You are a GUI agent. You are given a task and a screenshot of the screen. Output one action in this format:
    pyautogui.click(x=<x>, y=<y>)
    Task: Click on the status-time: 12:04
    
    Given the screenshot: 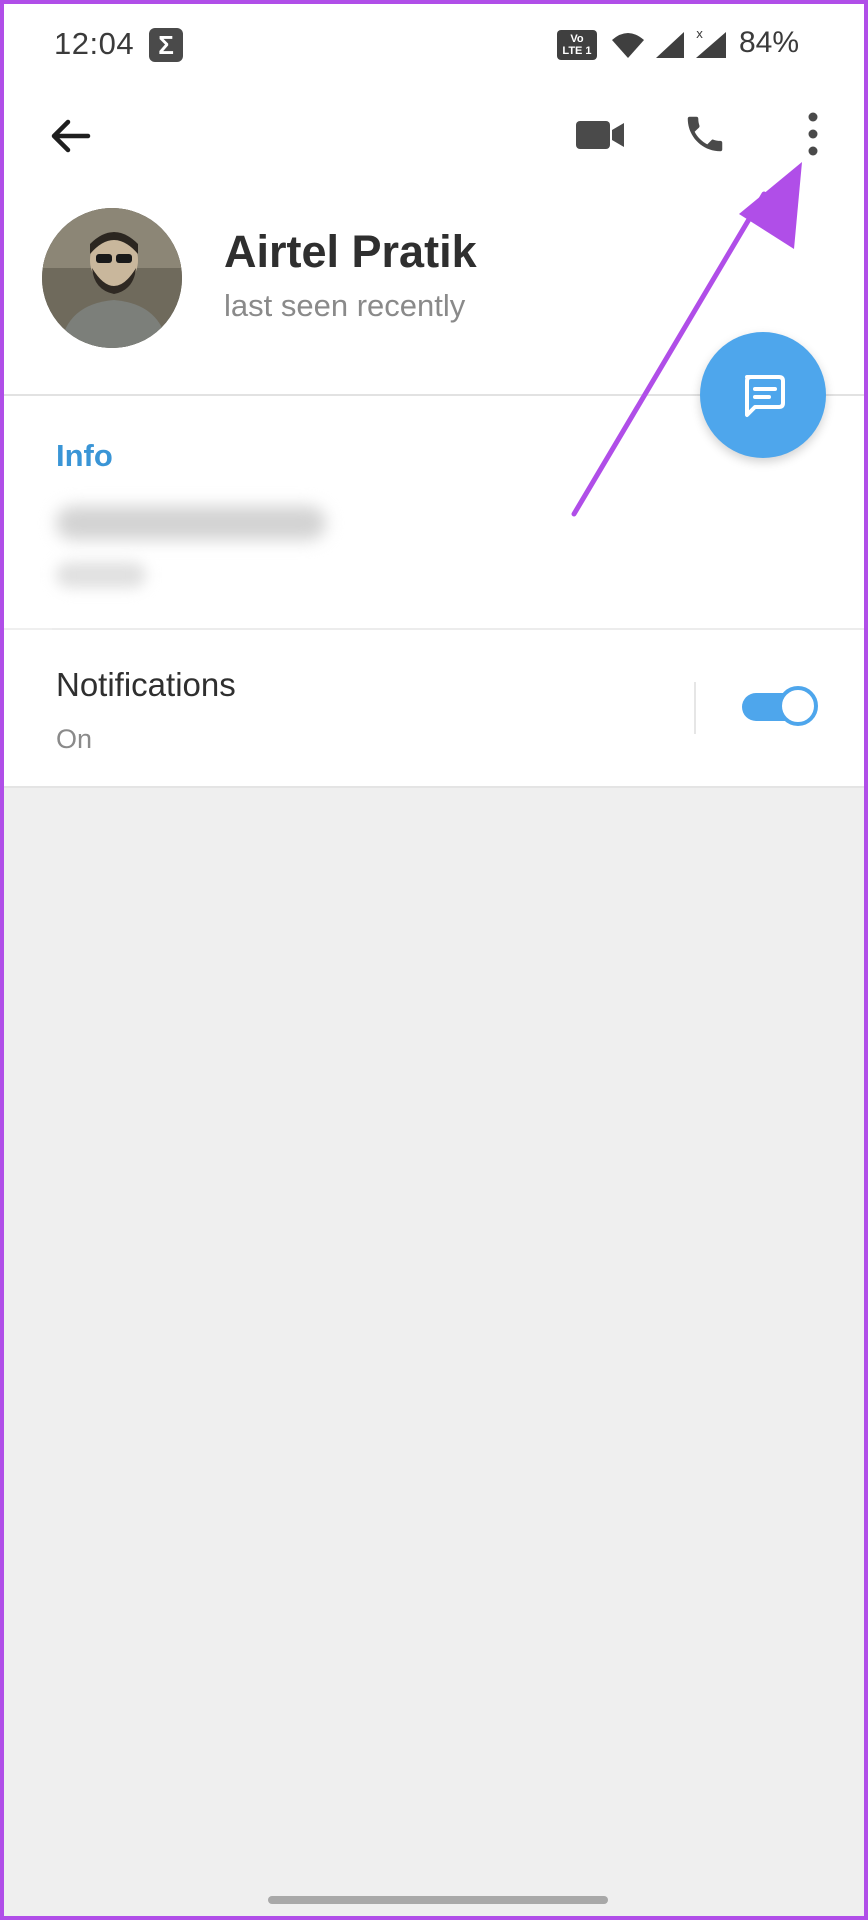 What is the action you would take?
    pyautogui.click(x=94, y=43)
    